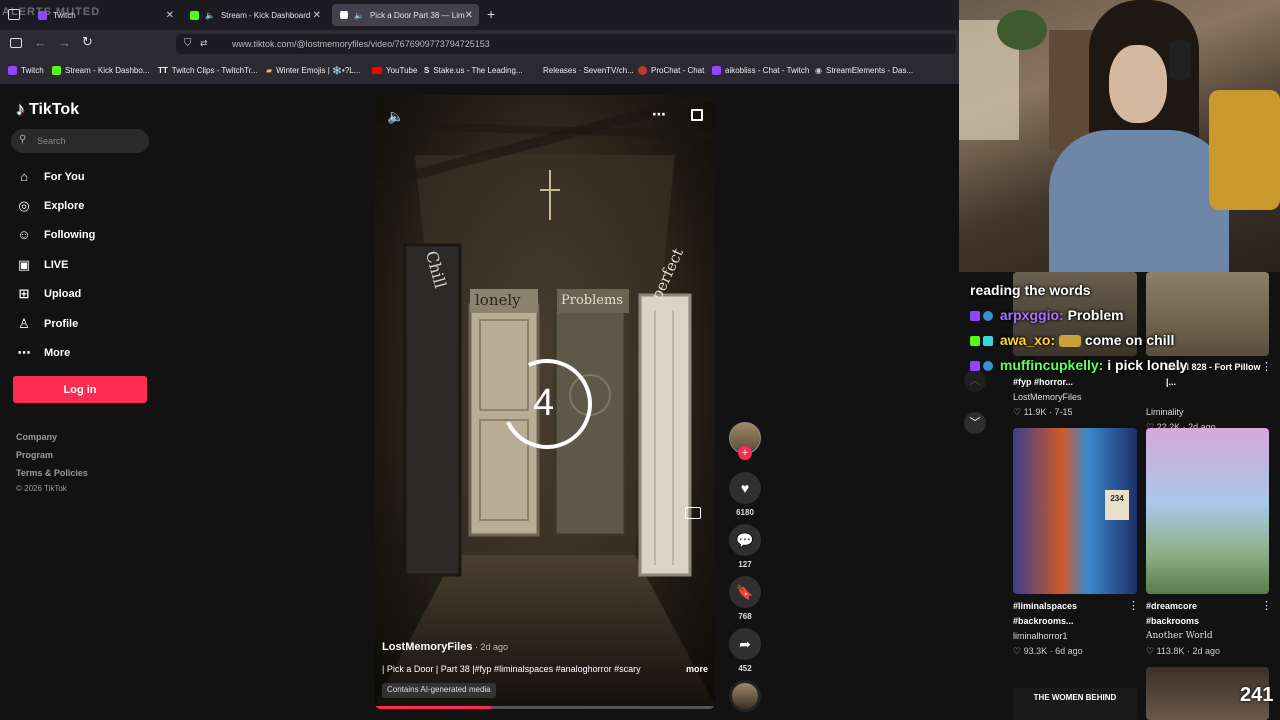 The width and height of the screenshot is (1280, 720). Describe the element at coordinates (52, 473) in the screenshot. I see `footer-terms: Terms & Policies` at that location.